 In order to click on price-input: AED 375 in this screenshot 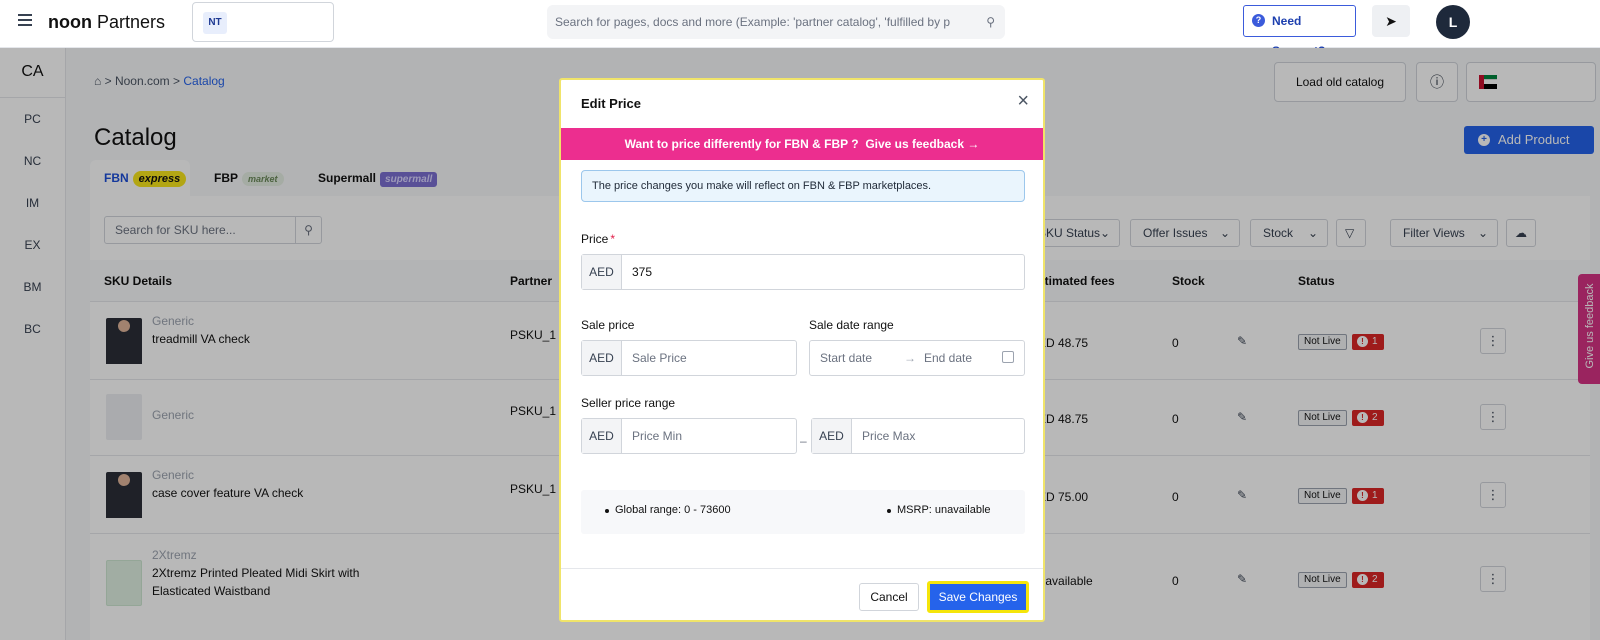, I will do `click(803, 272)`.